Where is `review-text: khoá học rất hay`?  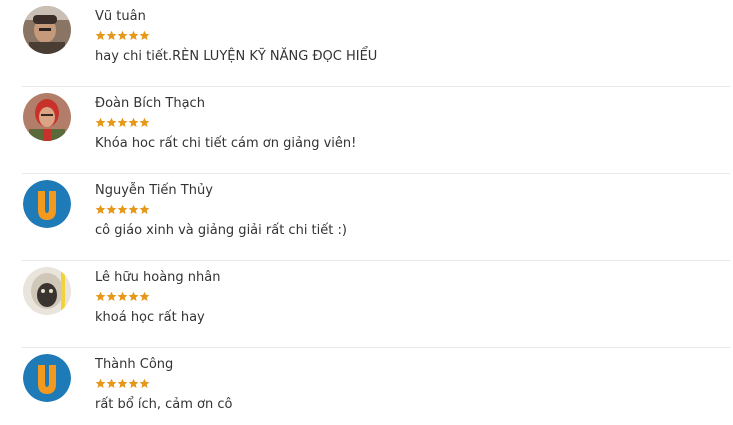
review-text: khoá học rất hay is located at coordinates (150, 317).